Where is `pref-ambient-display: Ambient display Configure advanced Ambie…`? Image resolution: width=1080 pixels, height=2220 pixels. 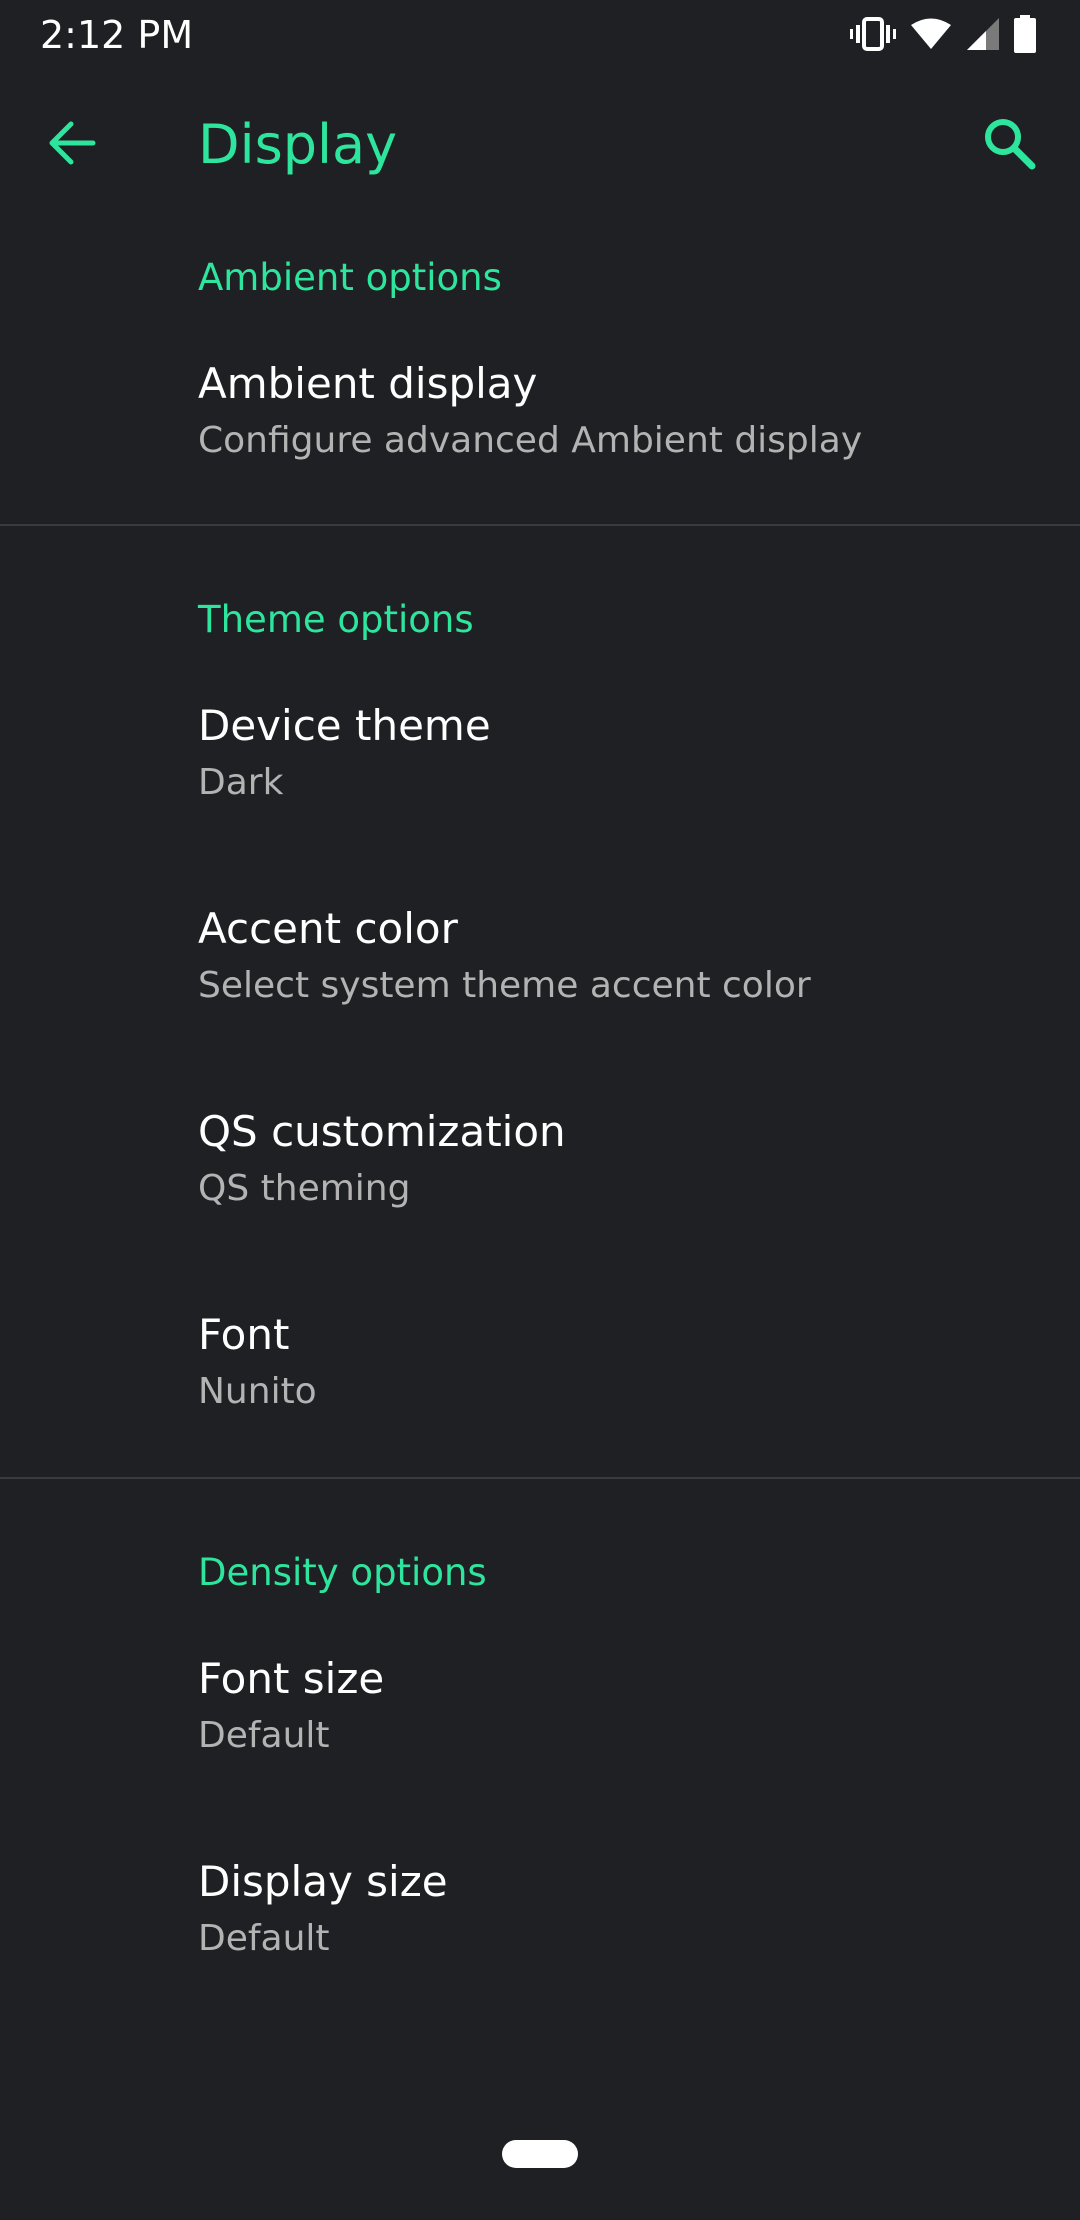 pref-ambient-display: Ambient display Configure advanced Ambie… is located at coordinates (540, 425).